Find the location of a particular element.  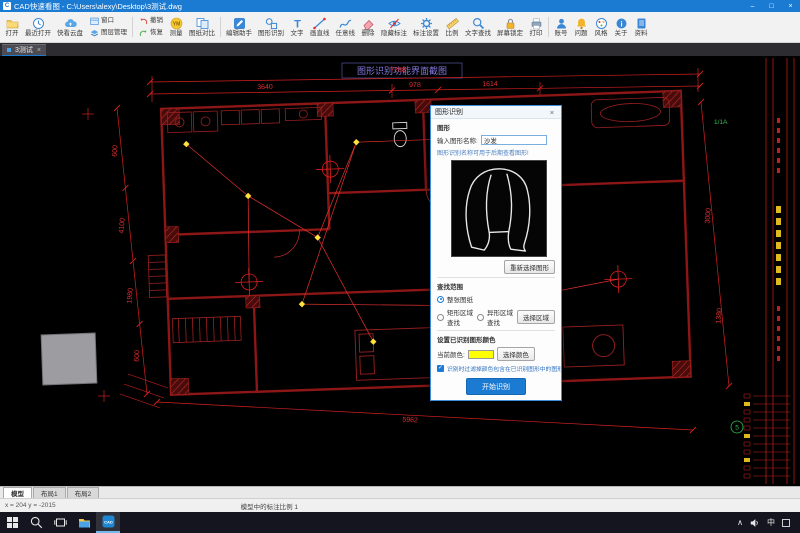

task-view-button is located at coordinates (60, 522).